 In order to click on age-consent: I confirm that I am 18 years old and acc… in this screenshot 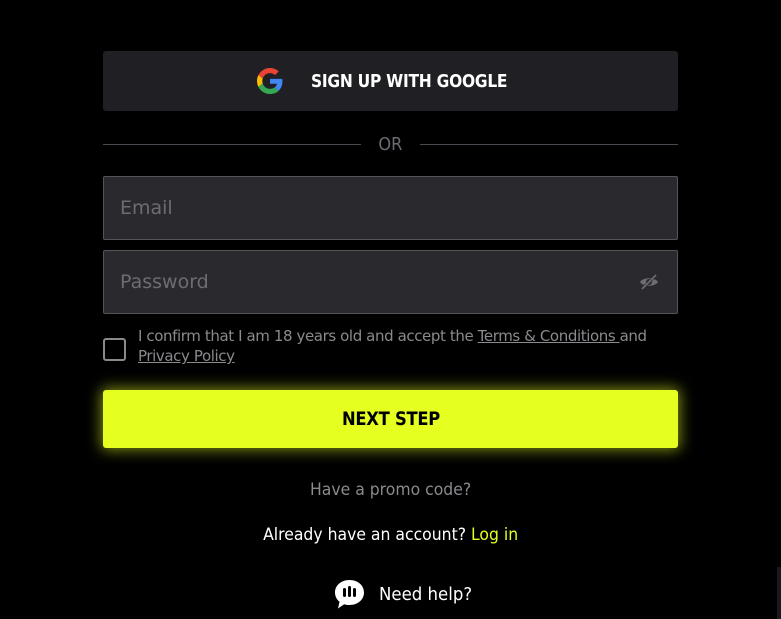, I will do `click(390, 346)`.